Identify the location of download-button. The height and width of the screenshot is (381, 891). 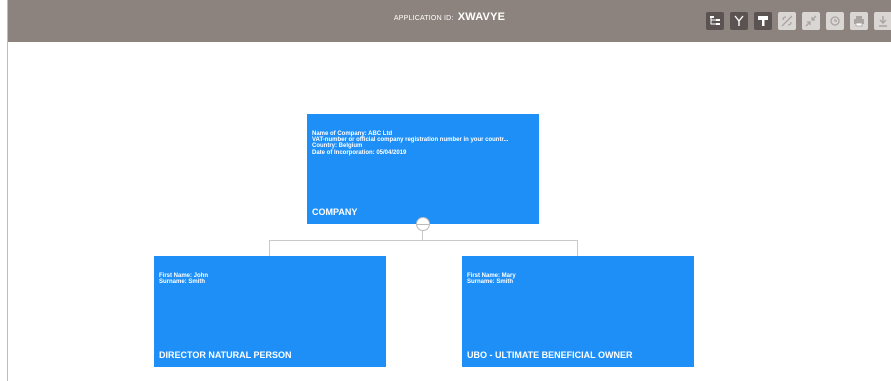
(882, 21).